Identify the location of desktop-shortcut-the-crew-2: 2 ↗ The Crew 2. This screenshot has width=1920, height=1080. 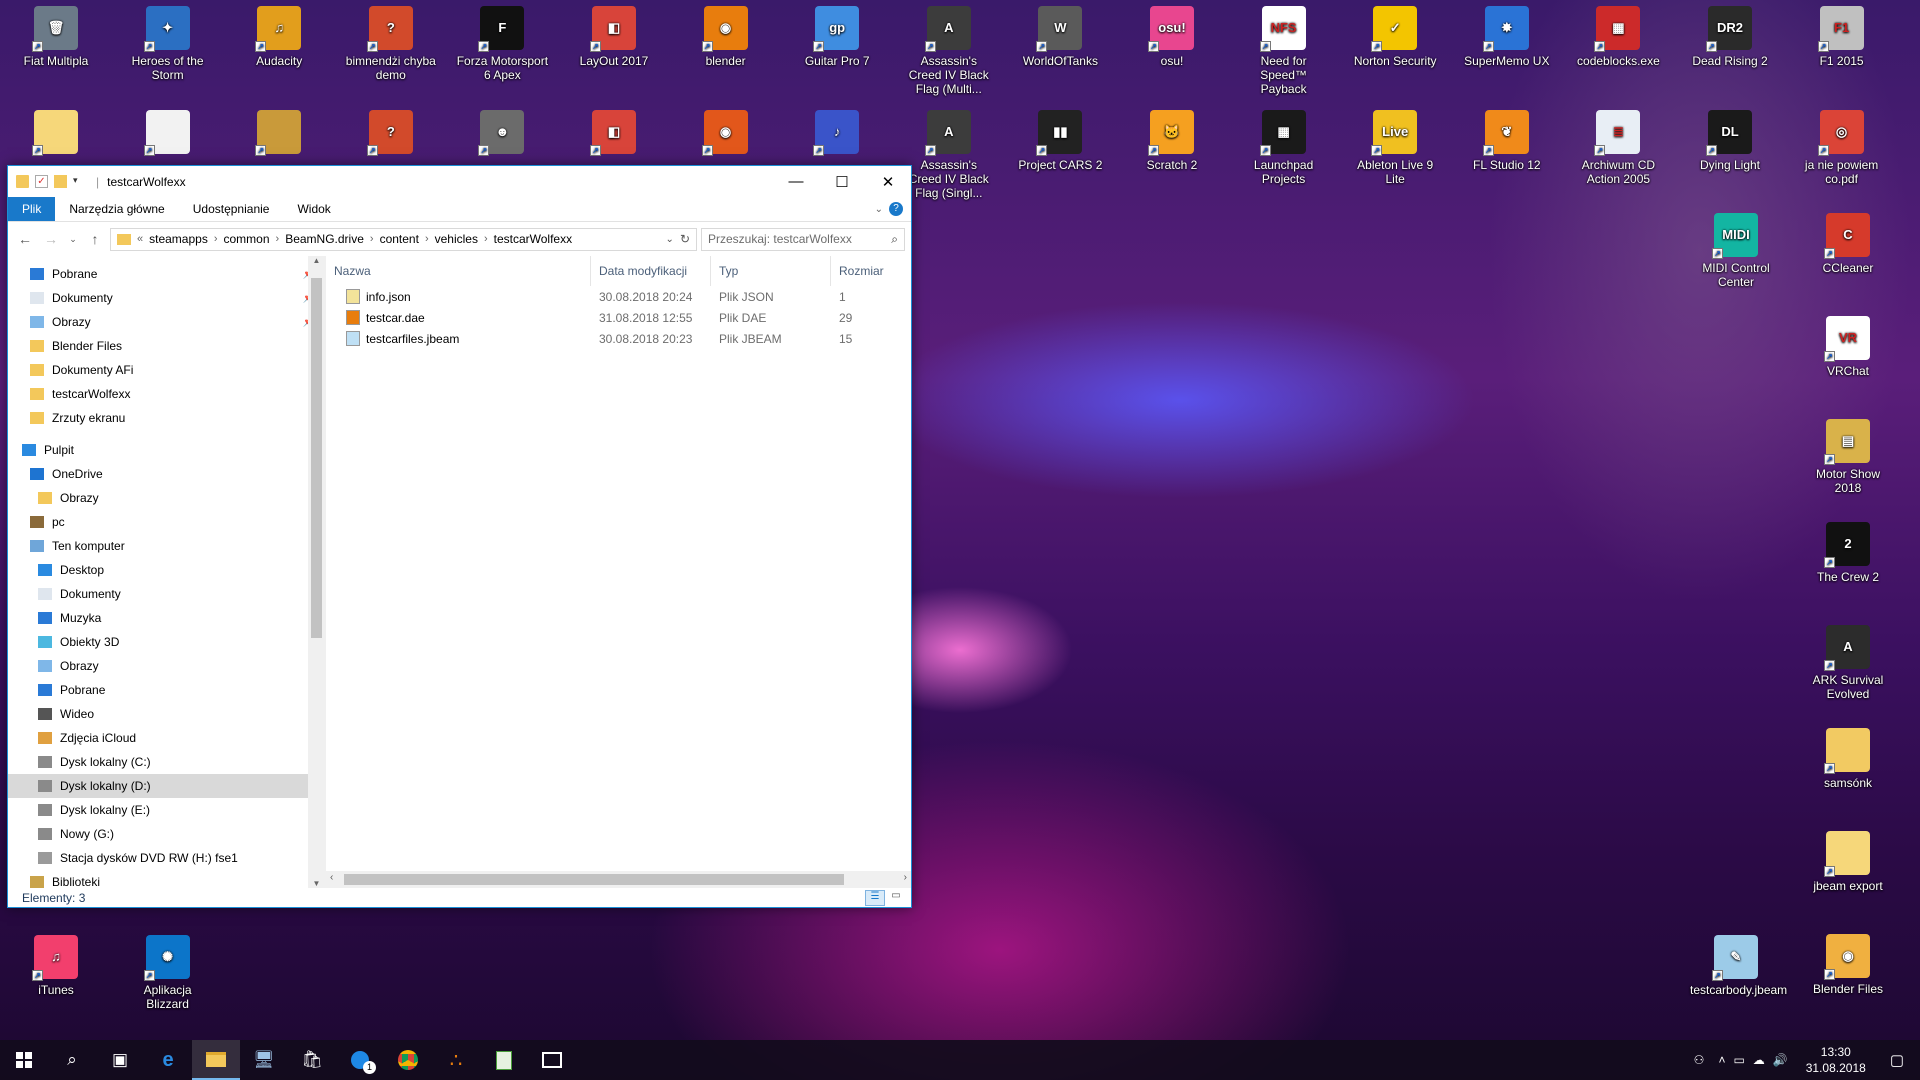
(1848, 553).